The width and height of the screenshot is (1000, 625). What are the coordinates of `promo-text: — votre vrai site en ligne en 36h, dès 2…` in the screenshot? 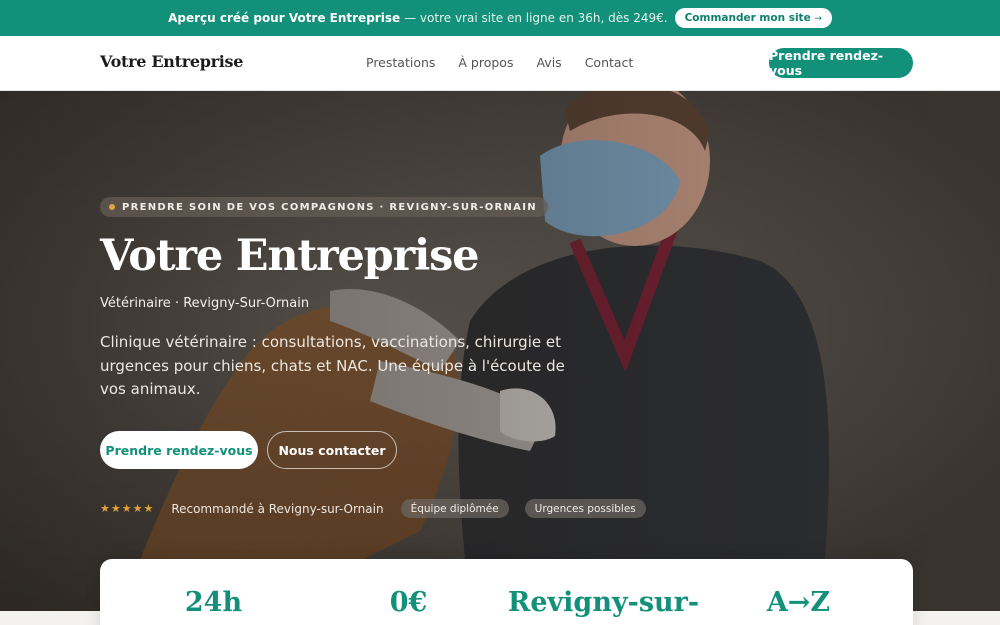 It's located at (536, 18).